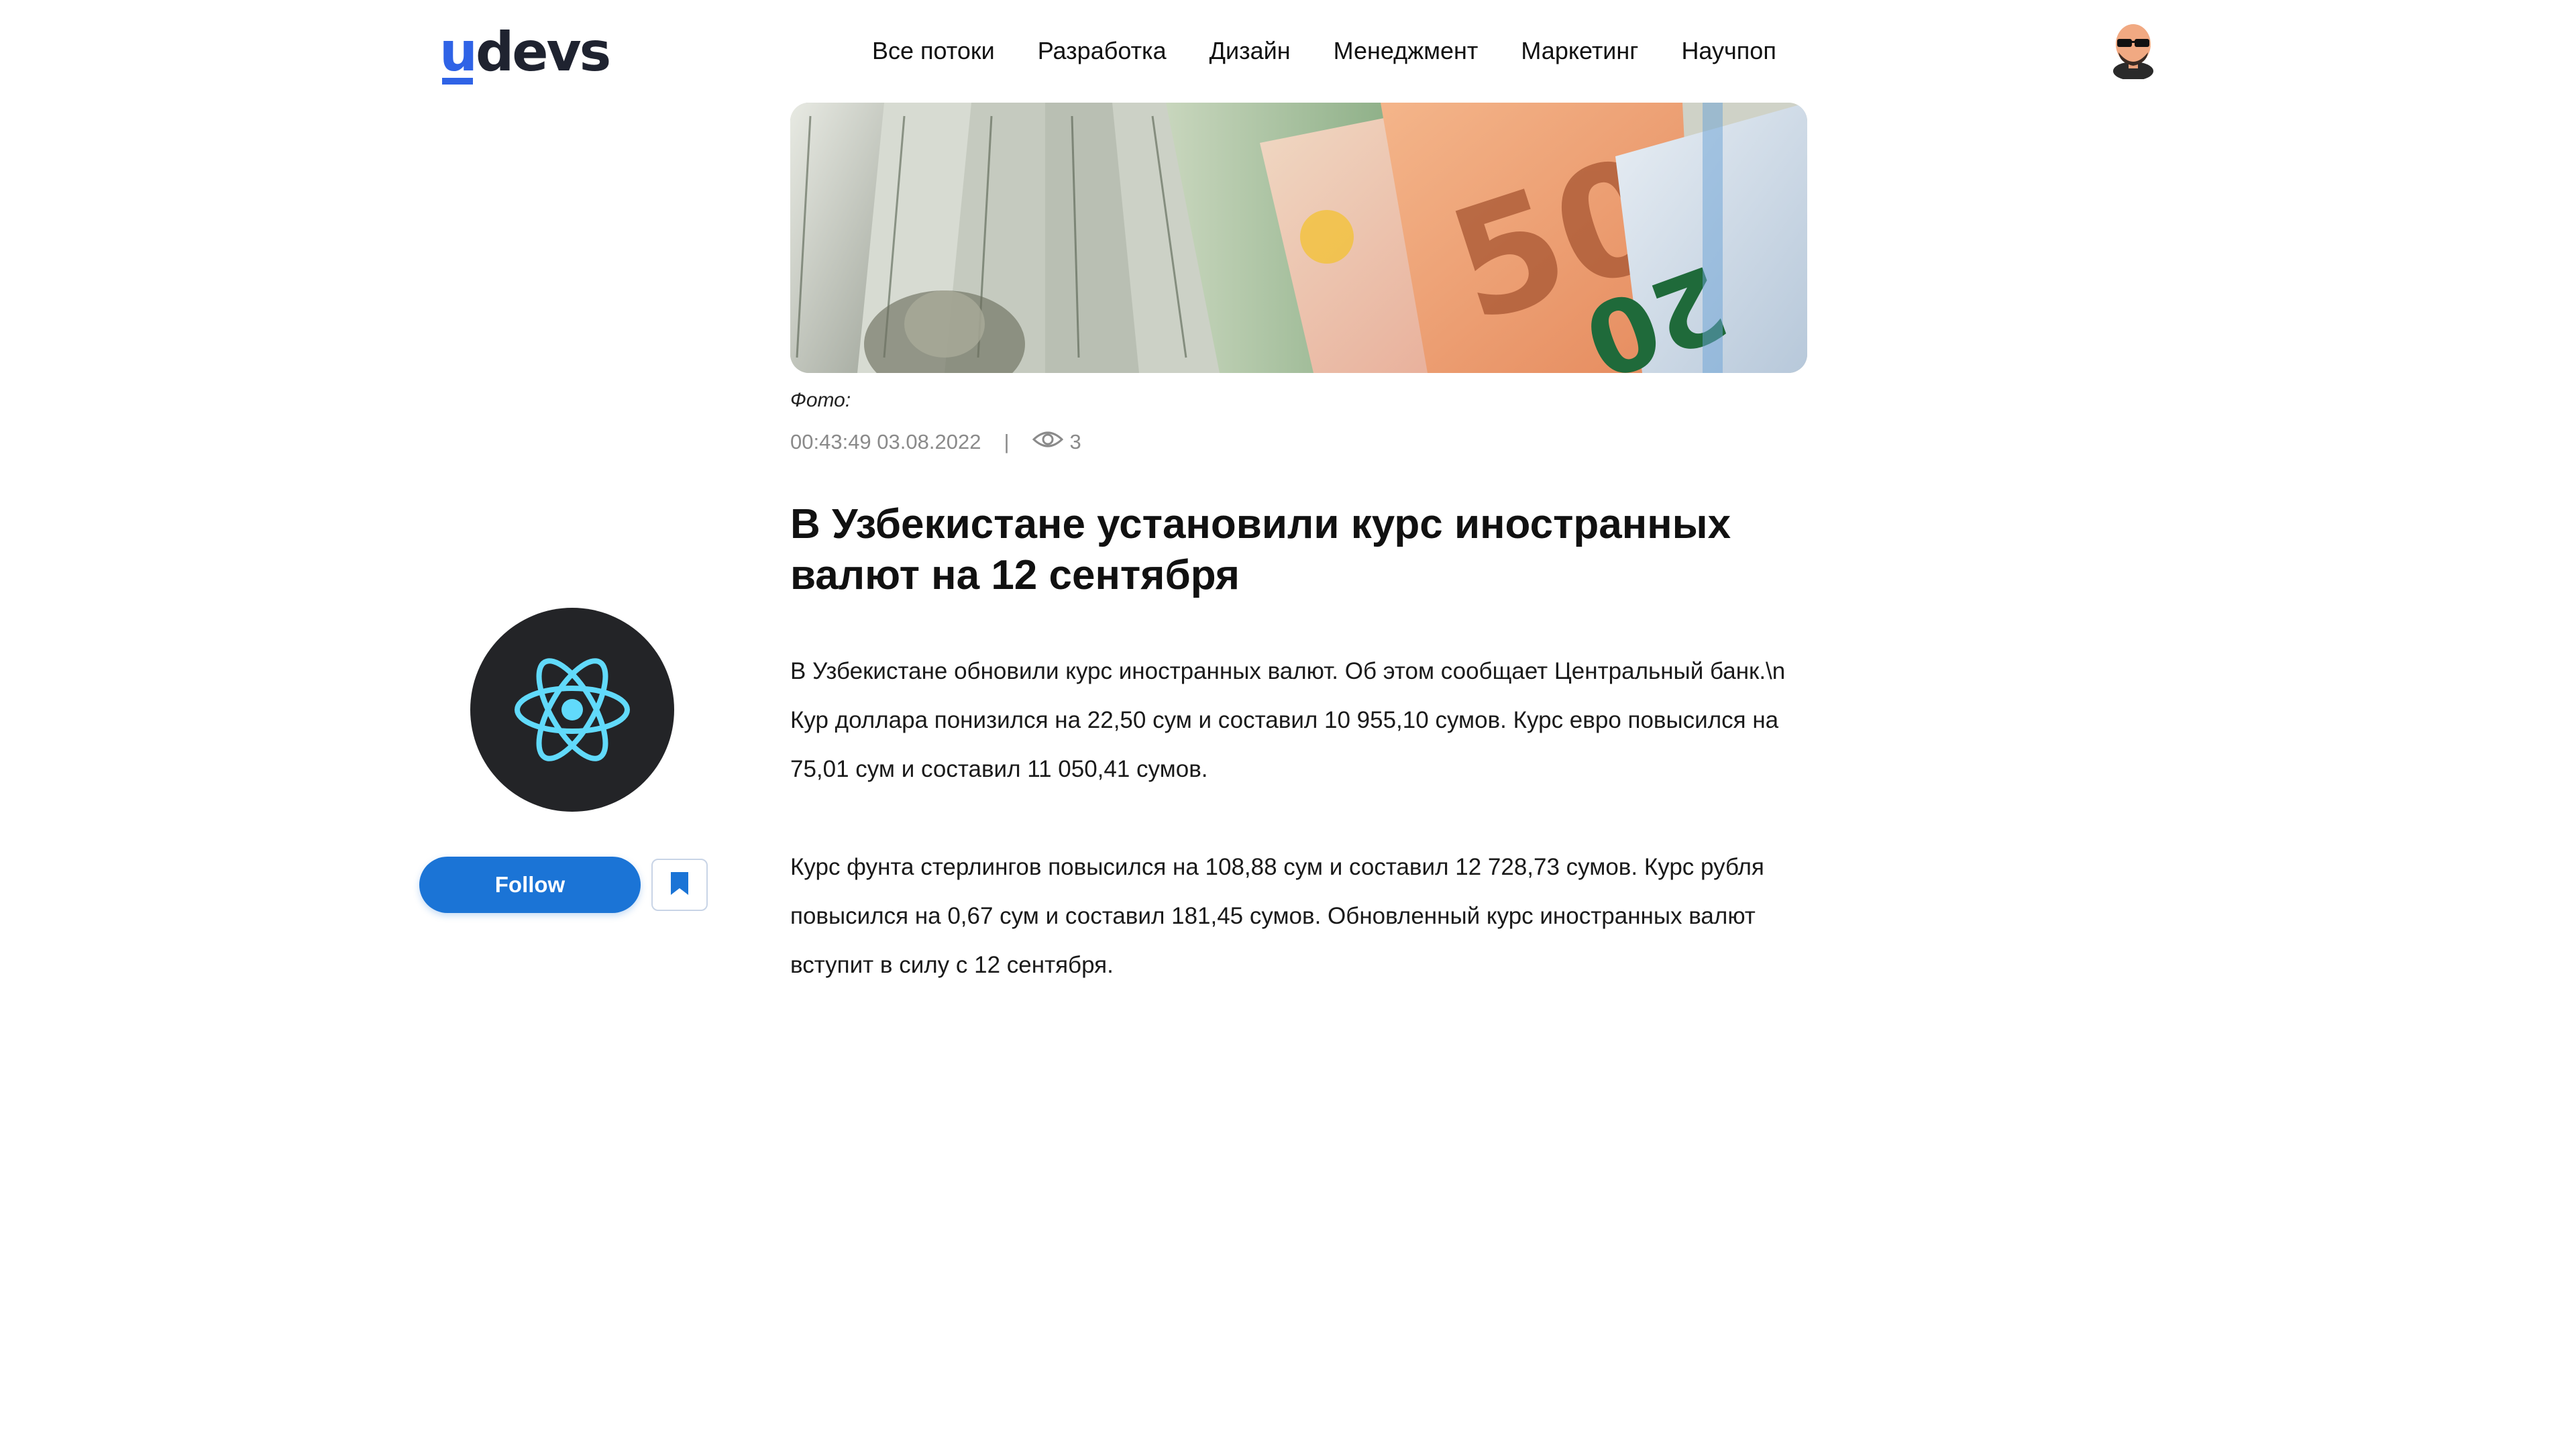  Describe the element at coordinates (458, 53) in the screenshot. I see `logo-letter-u: u` at that location.